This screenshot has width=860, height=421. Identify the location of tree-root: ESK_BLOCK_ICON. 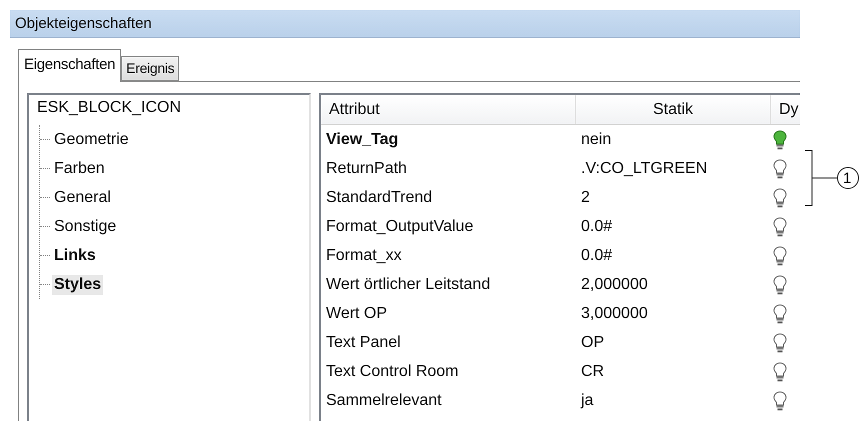
(173, 112).